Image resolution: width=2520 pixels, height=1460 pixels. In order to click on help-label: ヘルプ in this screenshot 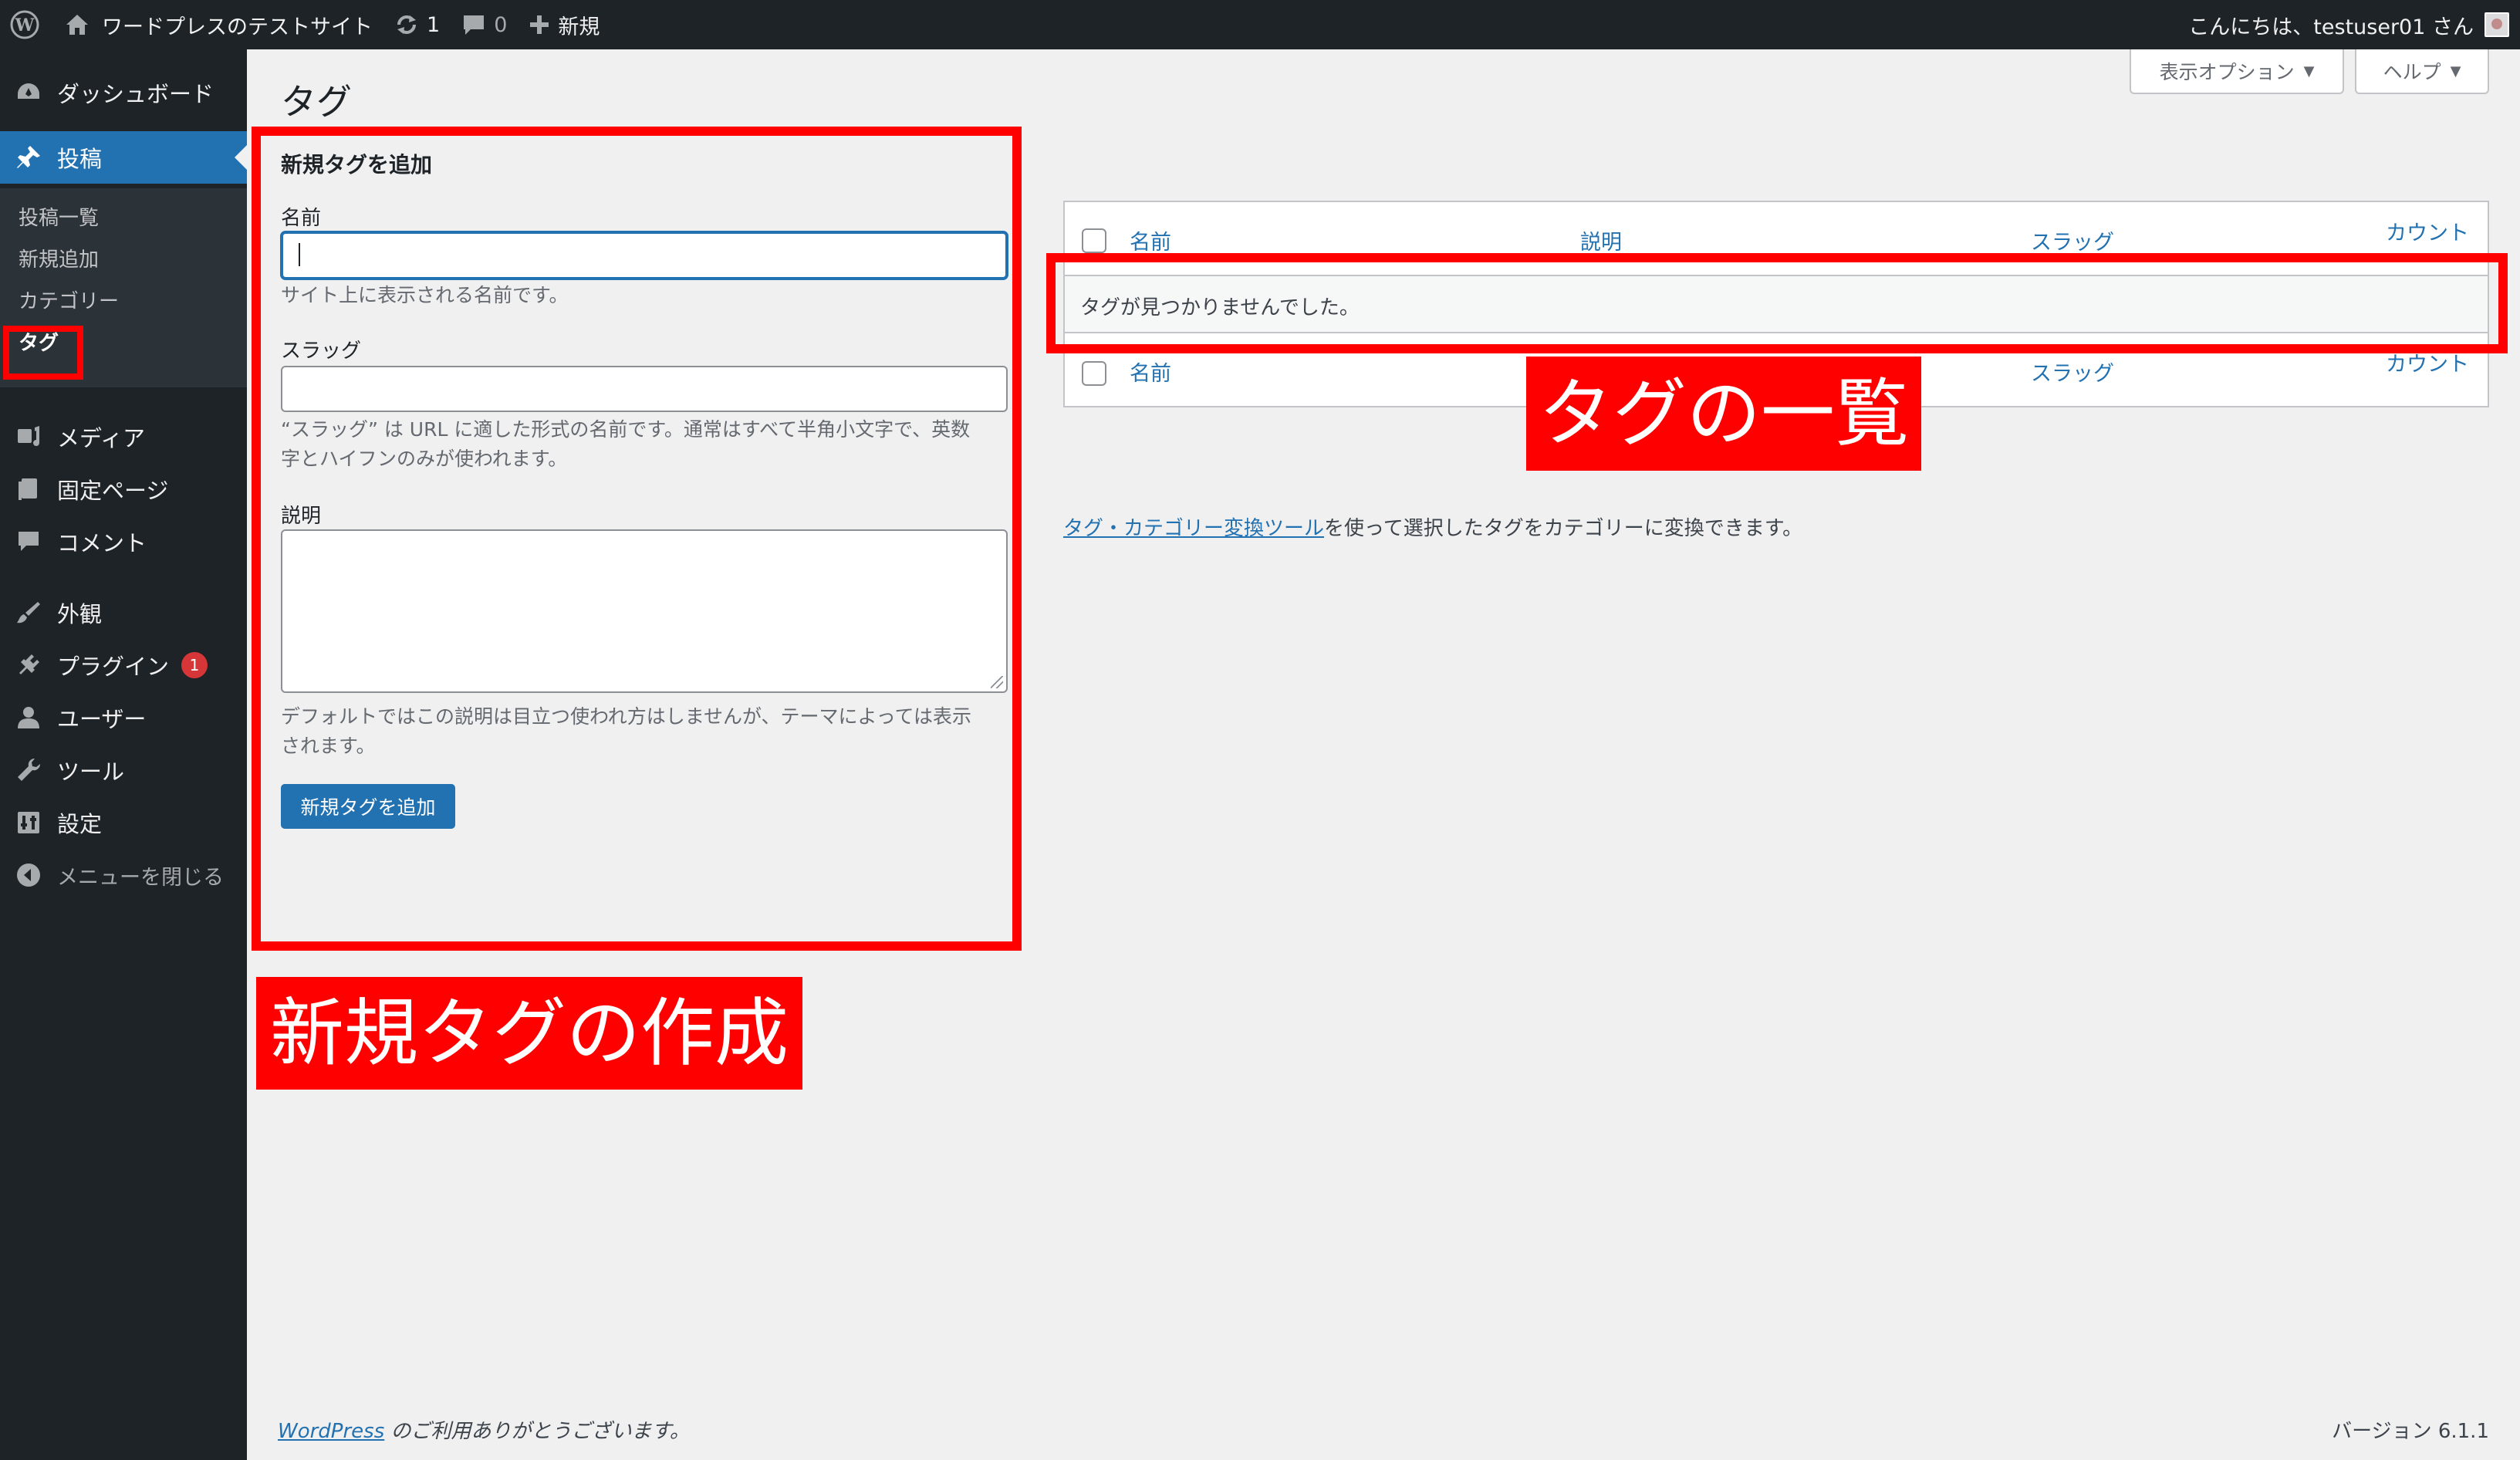, I will do `click(2412, 72)`.